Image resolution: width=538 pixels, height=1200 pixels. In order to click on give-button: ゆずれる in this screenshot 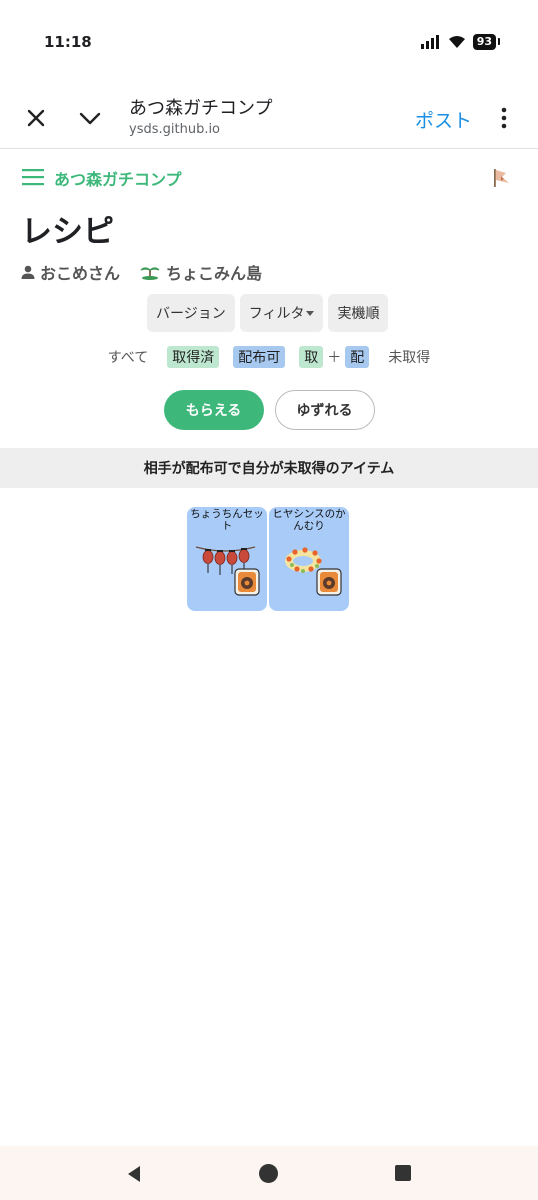, I will do `click(324, 410)`.